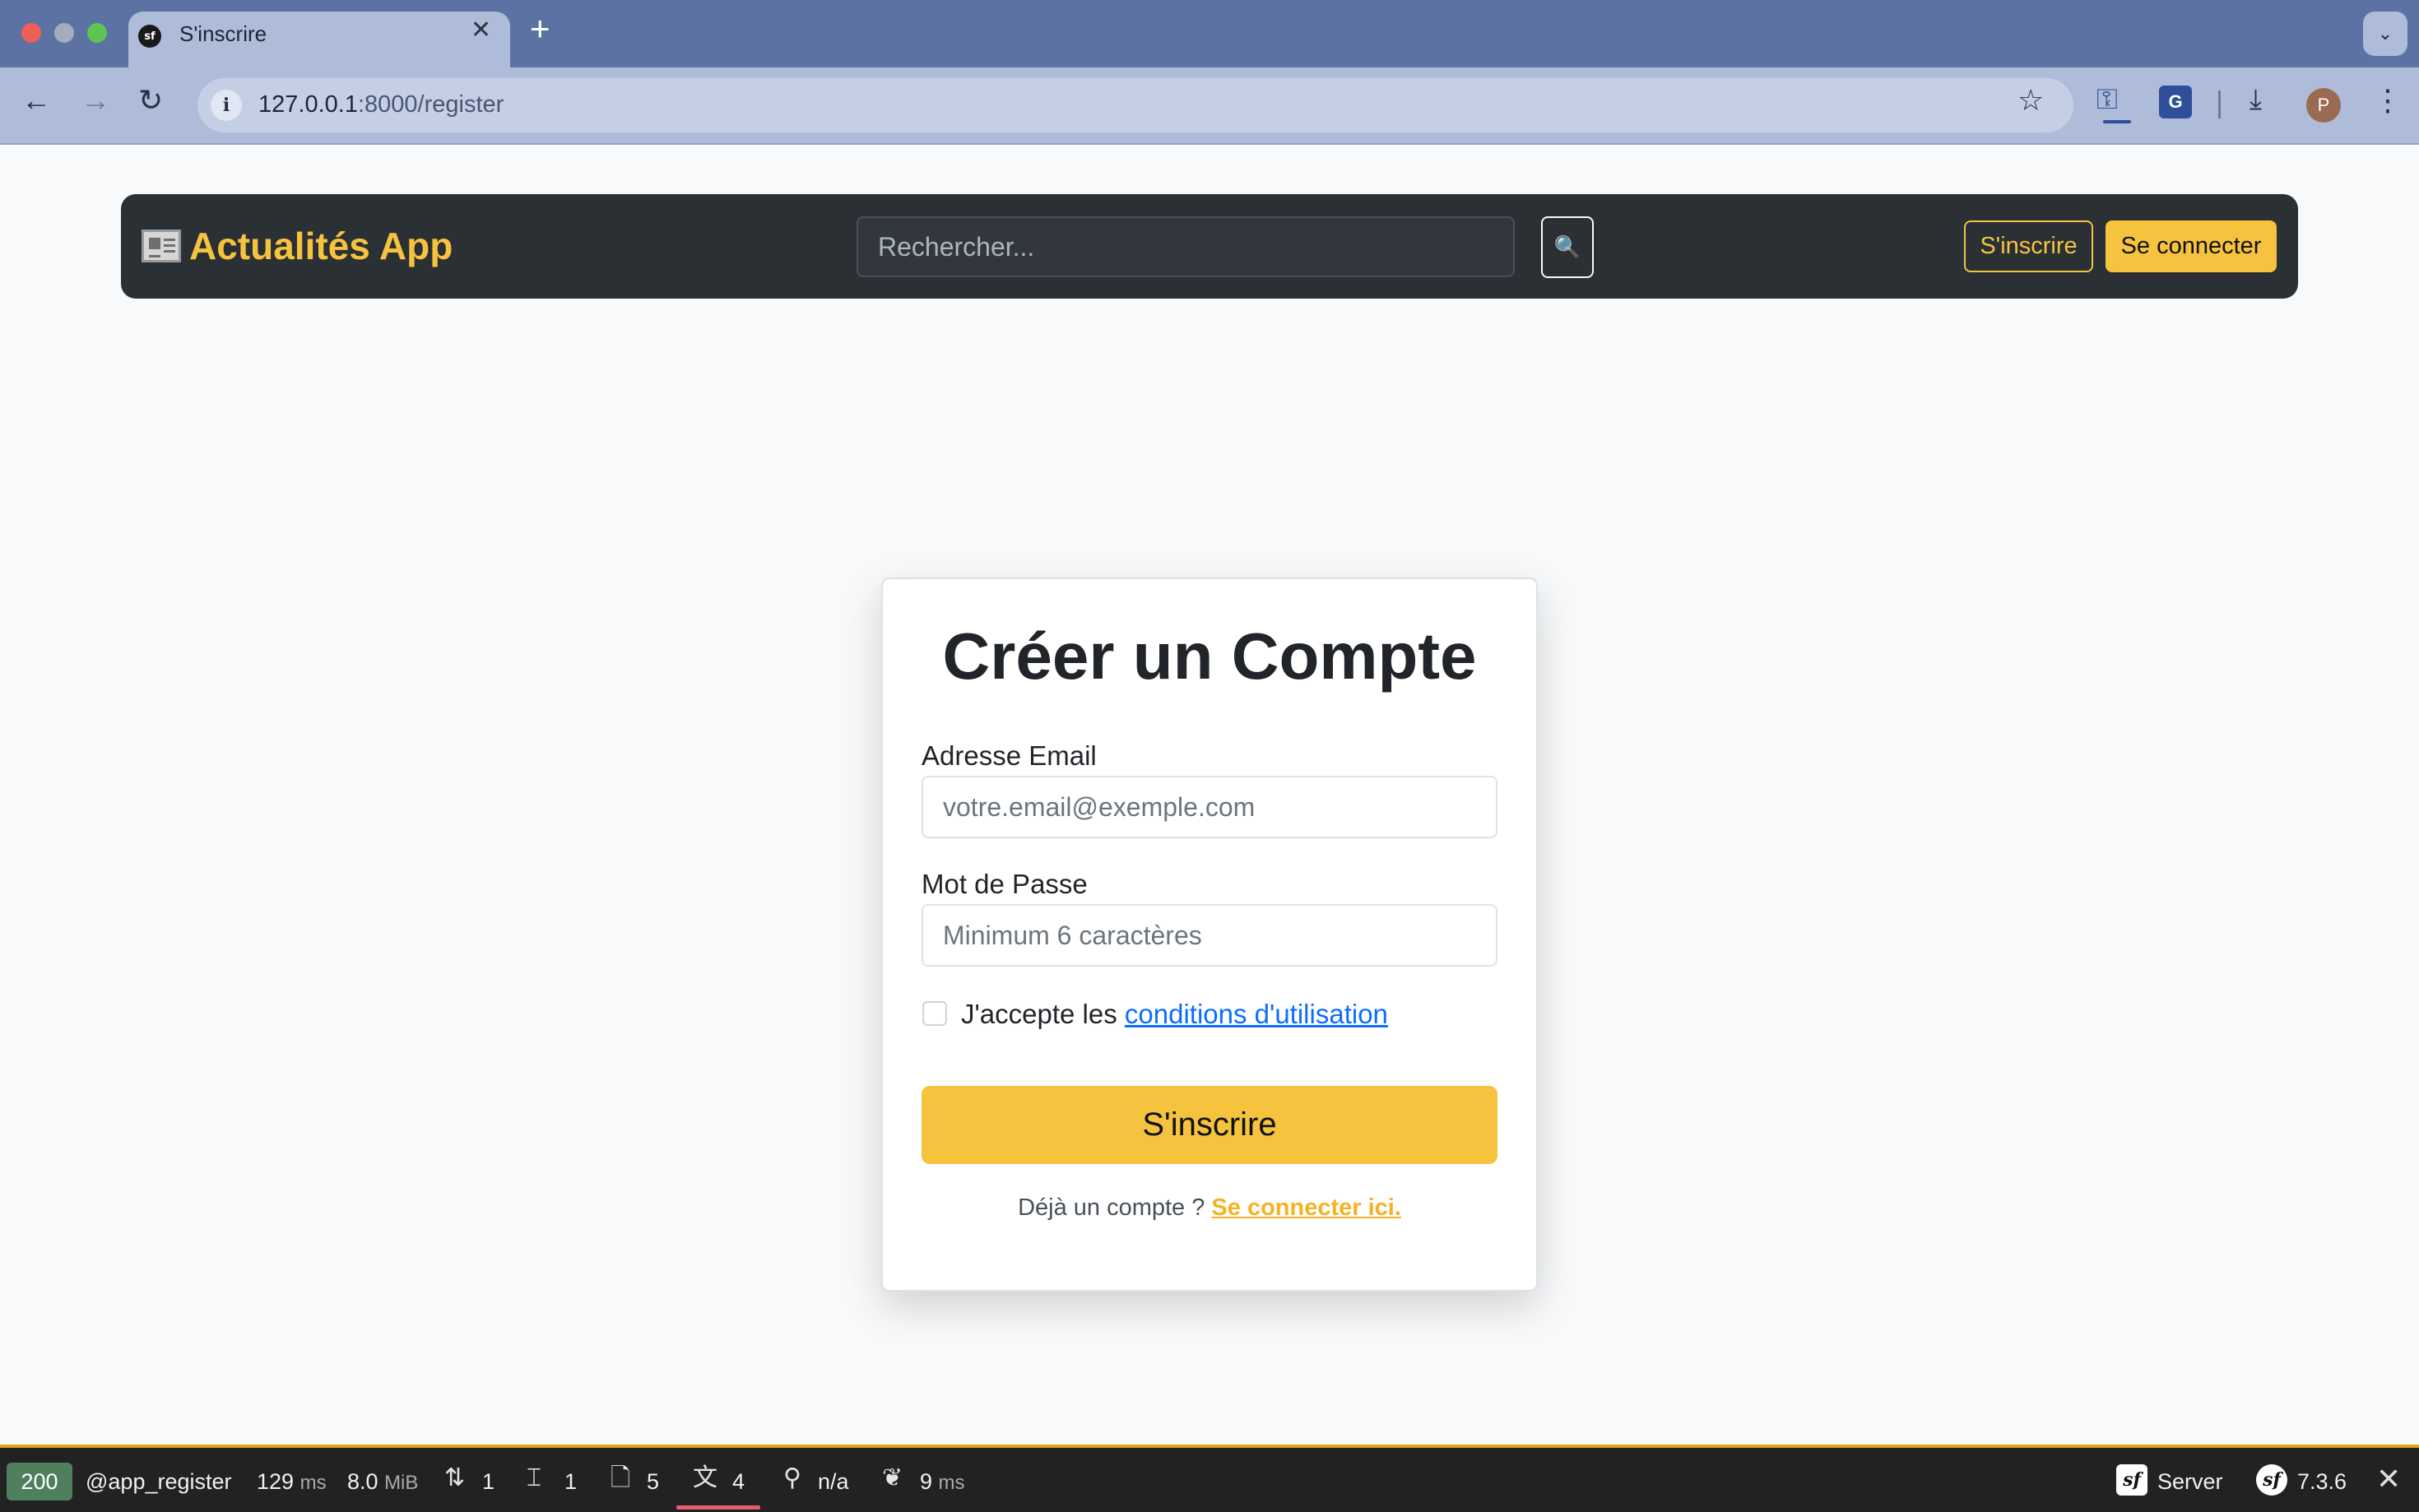  What do you see at coordinates (1005, 884) in the screenshot?
I see `password-label: Mot de Passe` at bounding box center [1005, 884].